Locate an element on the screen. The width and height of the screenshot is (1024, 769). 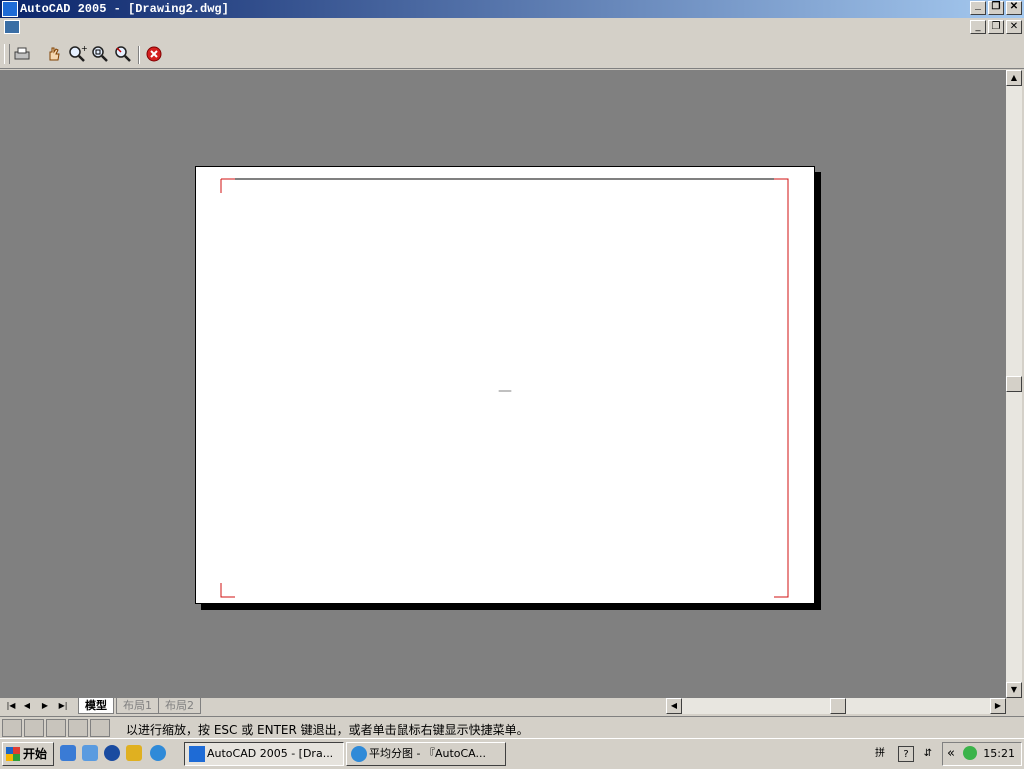
snap-icon is located at coordinates (12, 728).